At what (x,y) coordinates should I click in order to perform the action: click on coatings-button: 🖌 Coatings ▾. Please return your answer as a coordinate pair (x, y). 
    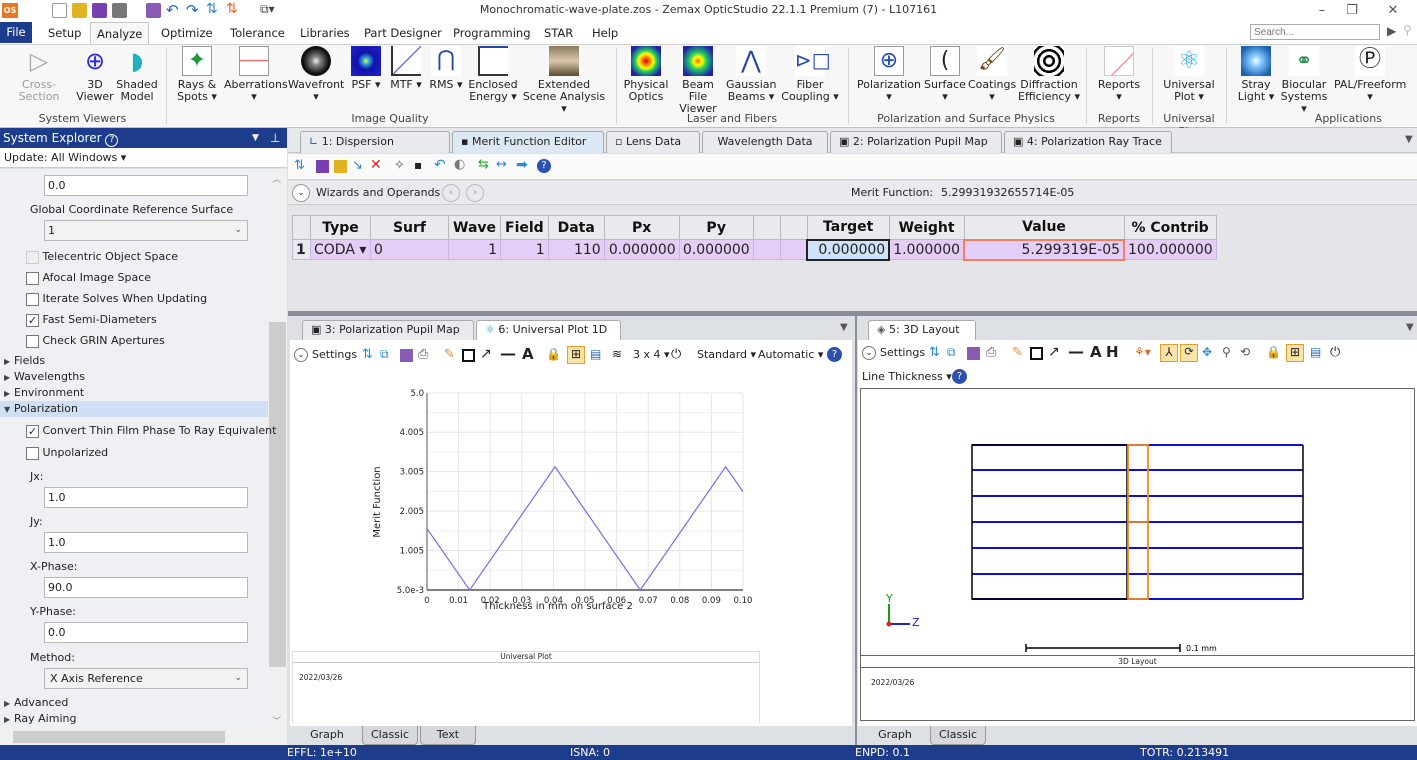
    Looking at the image, I should click on (992, 74).